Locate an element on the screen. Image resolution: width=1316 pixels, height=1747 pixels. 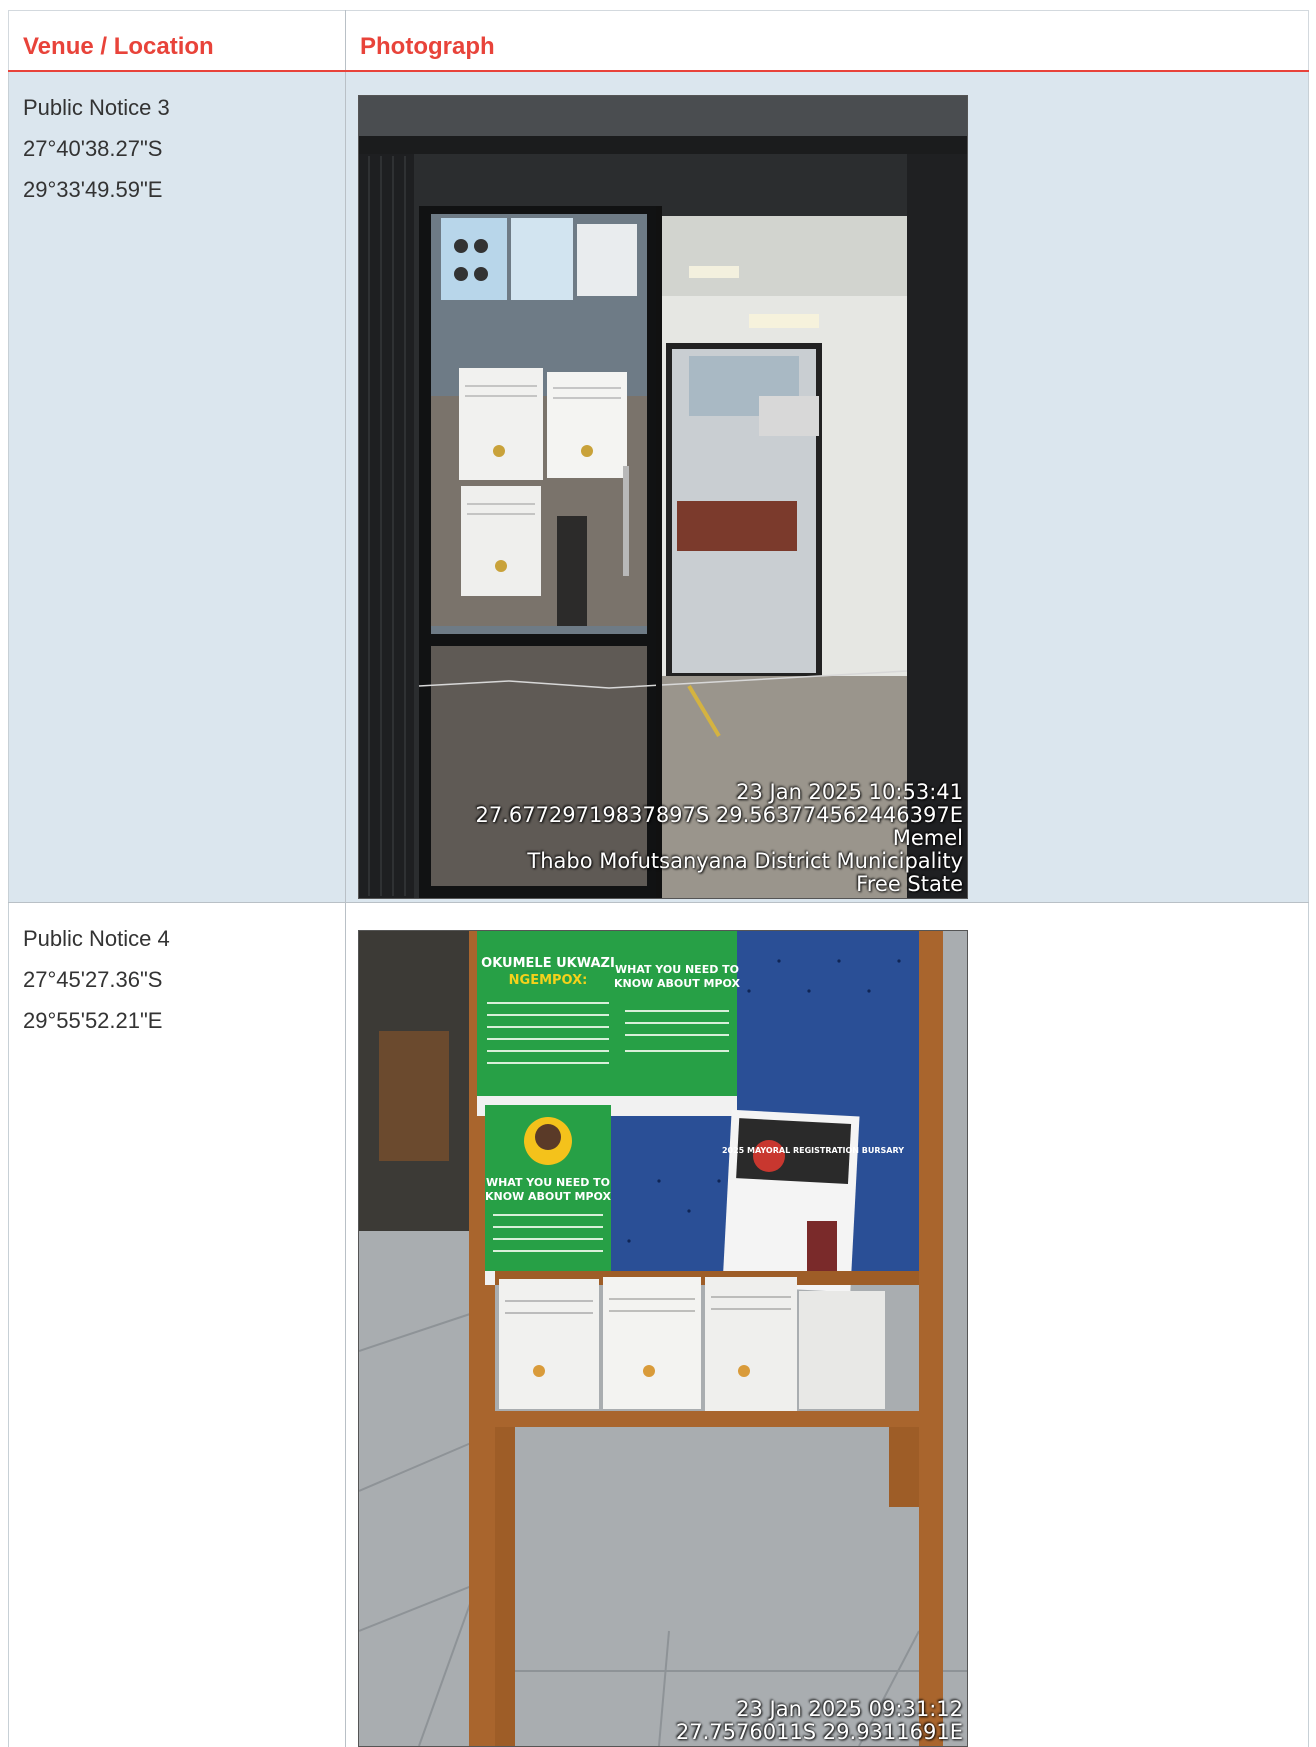
poster-b-line1: WHAT YOU NEED TO is located at coordinates (677, 969).